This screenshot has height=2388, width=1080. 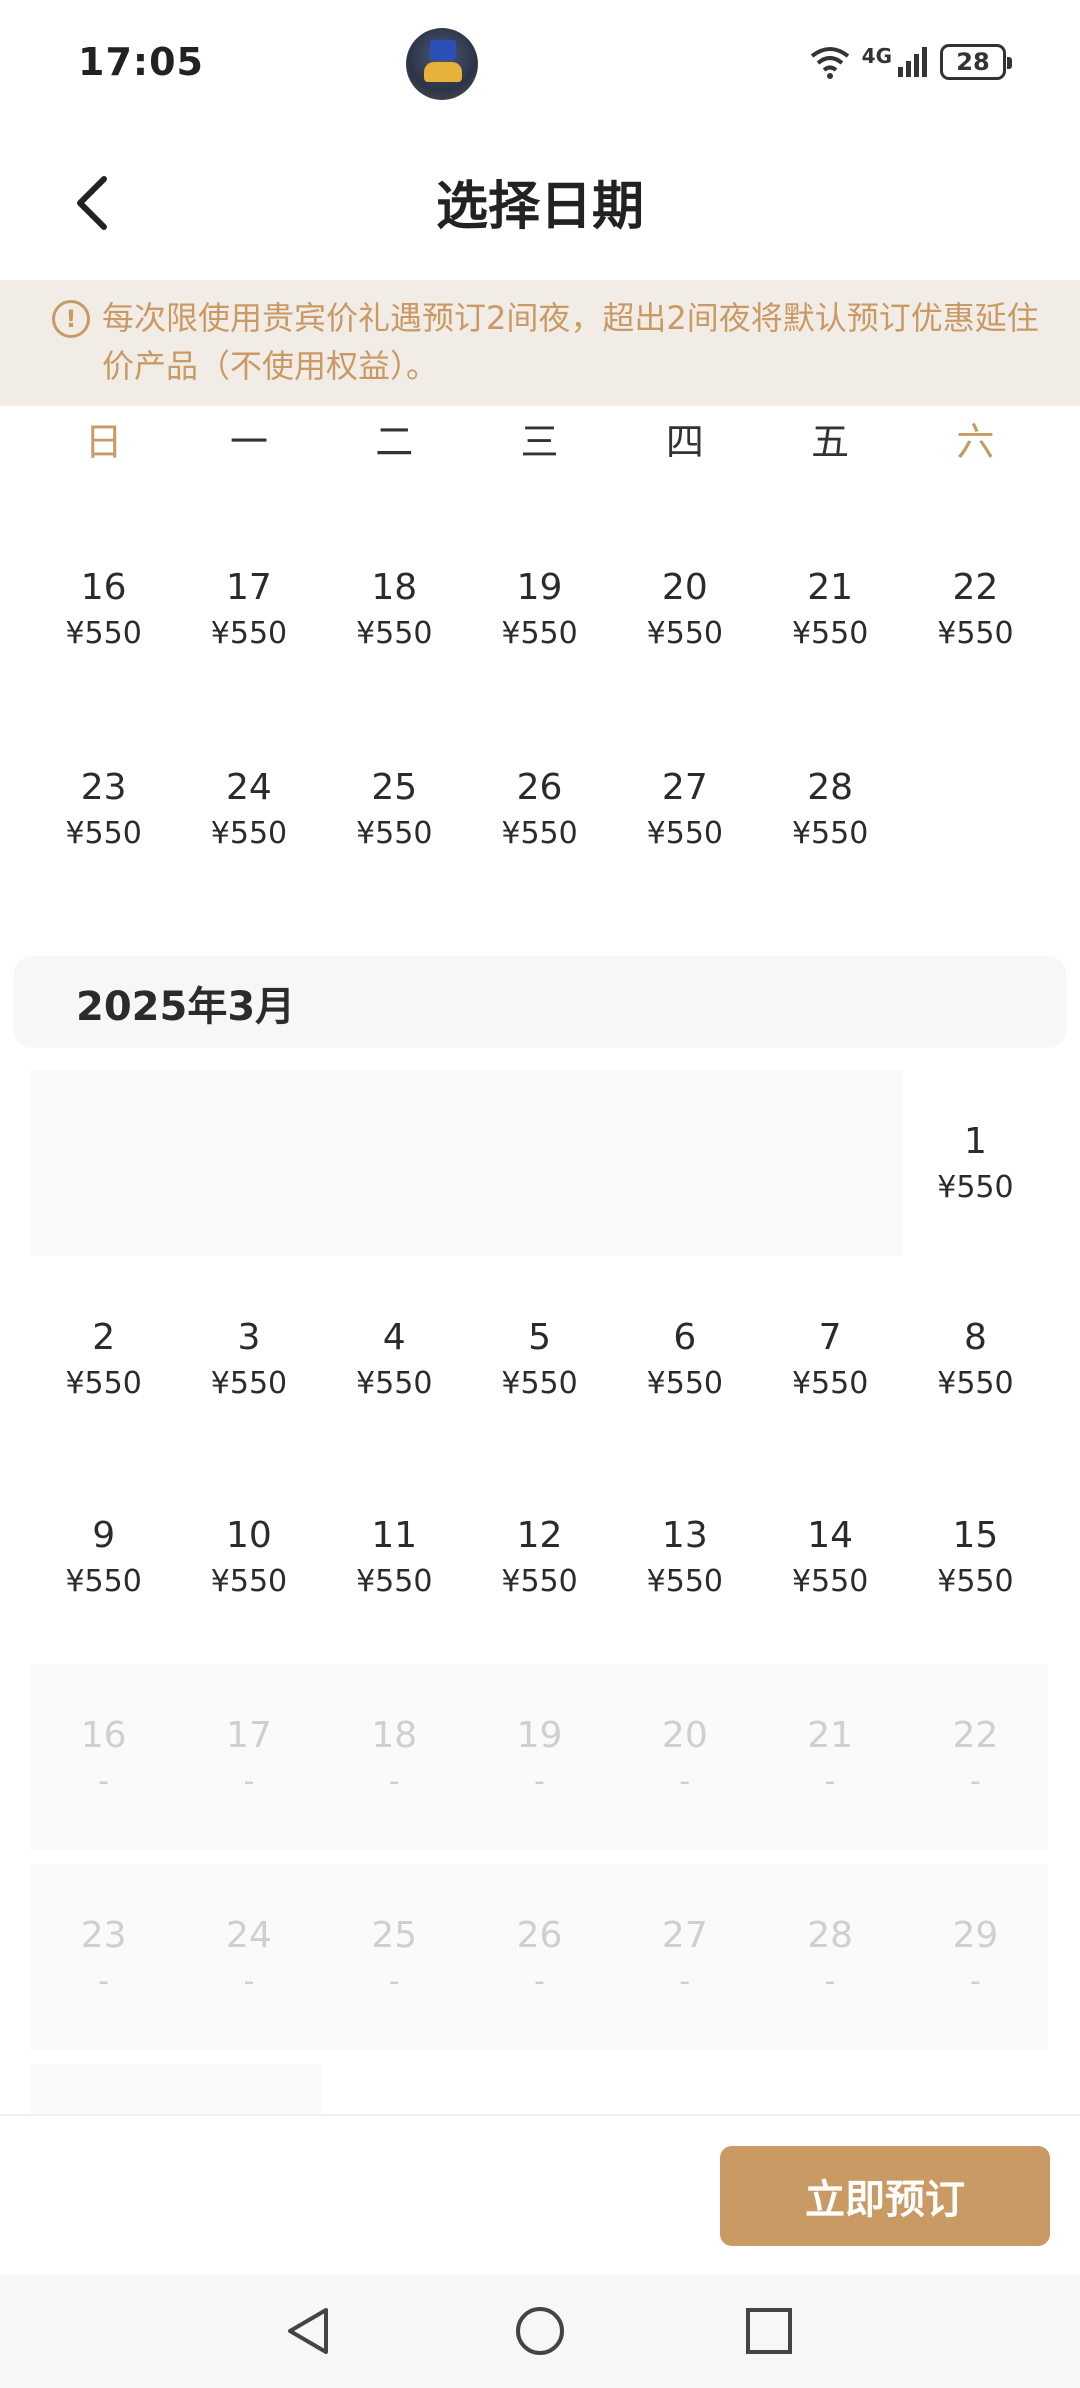 What do you see at coordinates (973, 62) in the screenshot?
I see `battery-level: 28` at bounding box center [973, 62].